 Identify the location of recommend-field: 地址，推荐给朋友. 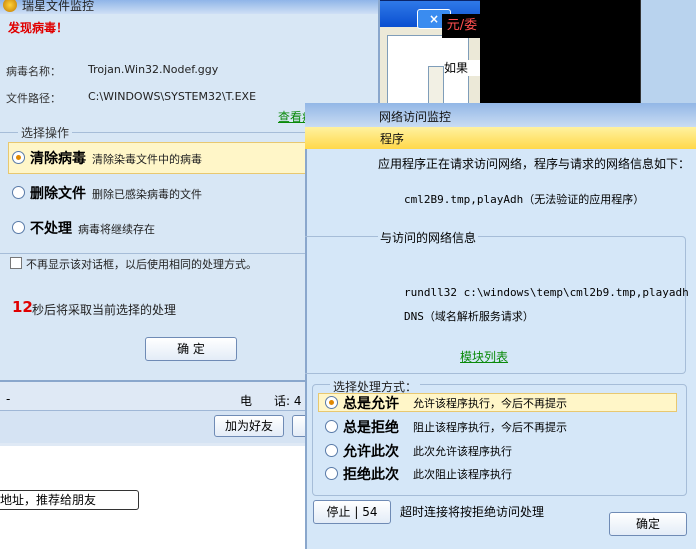
(69, 500).